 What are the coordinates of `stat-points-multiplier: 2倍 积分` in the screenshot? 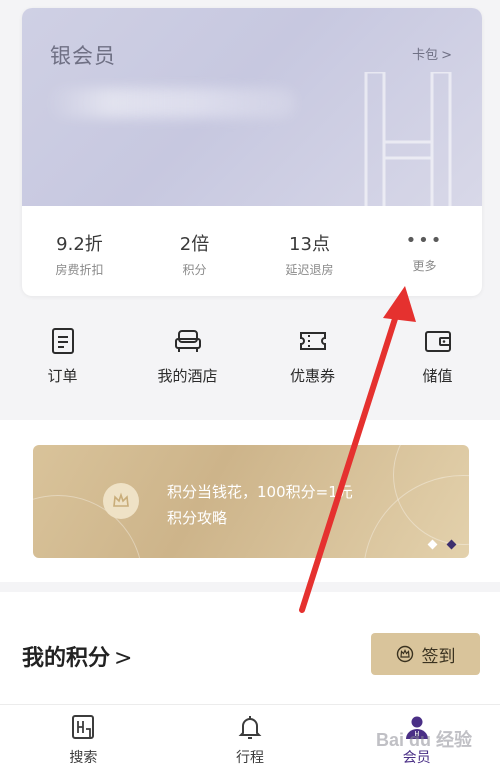 It's located at (194, 251).